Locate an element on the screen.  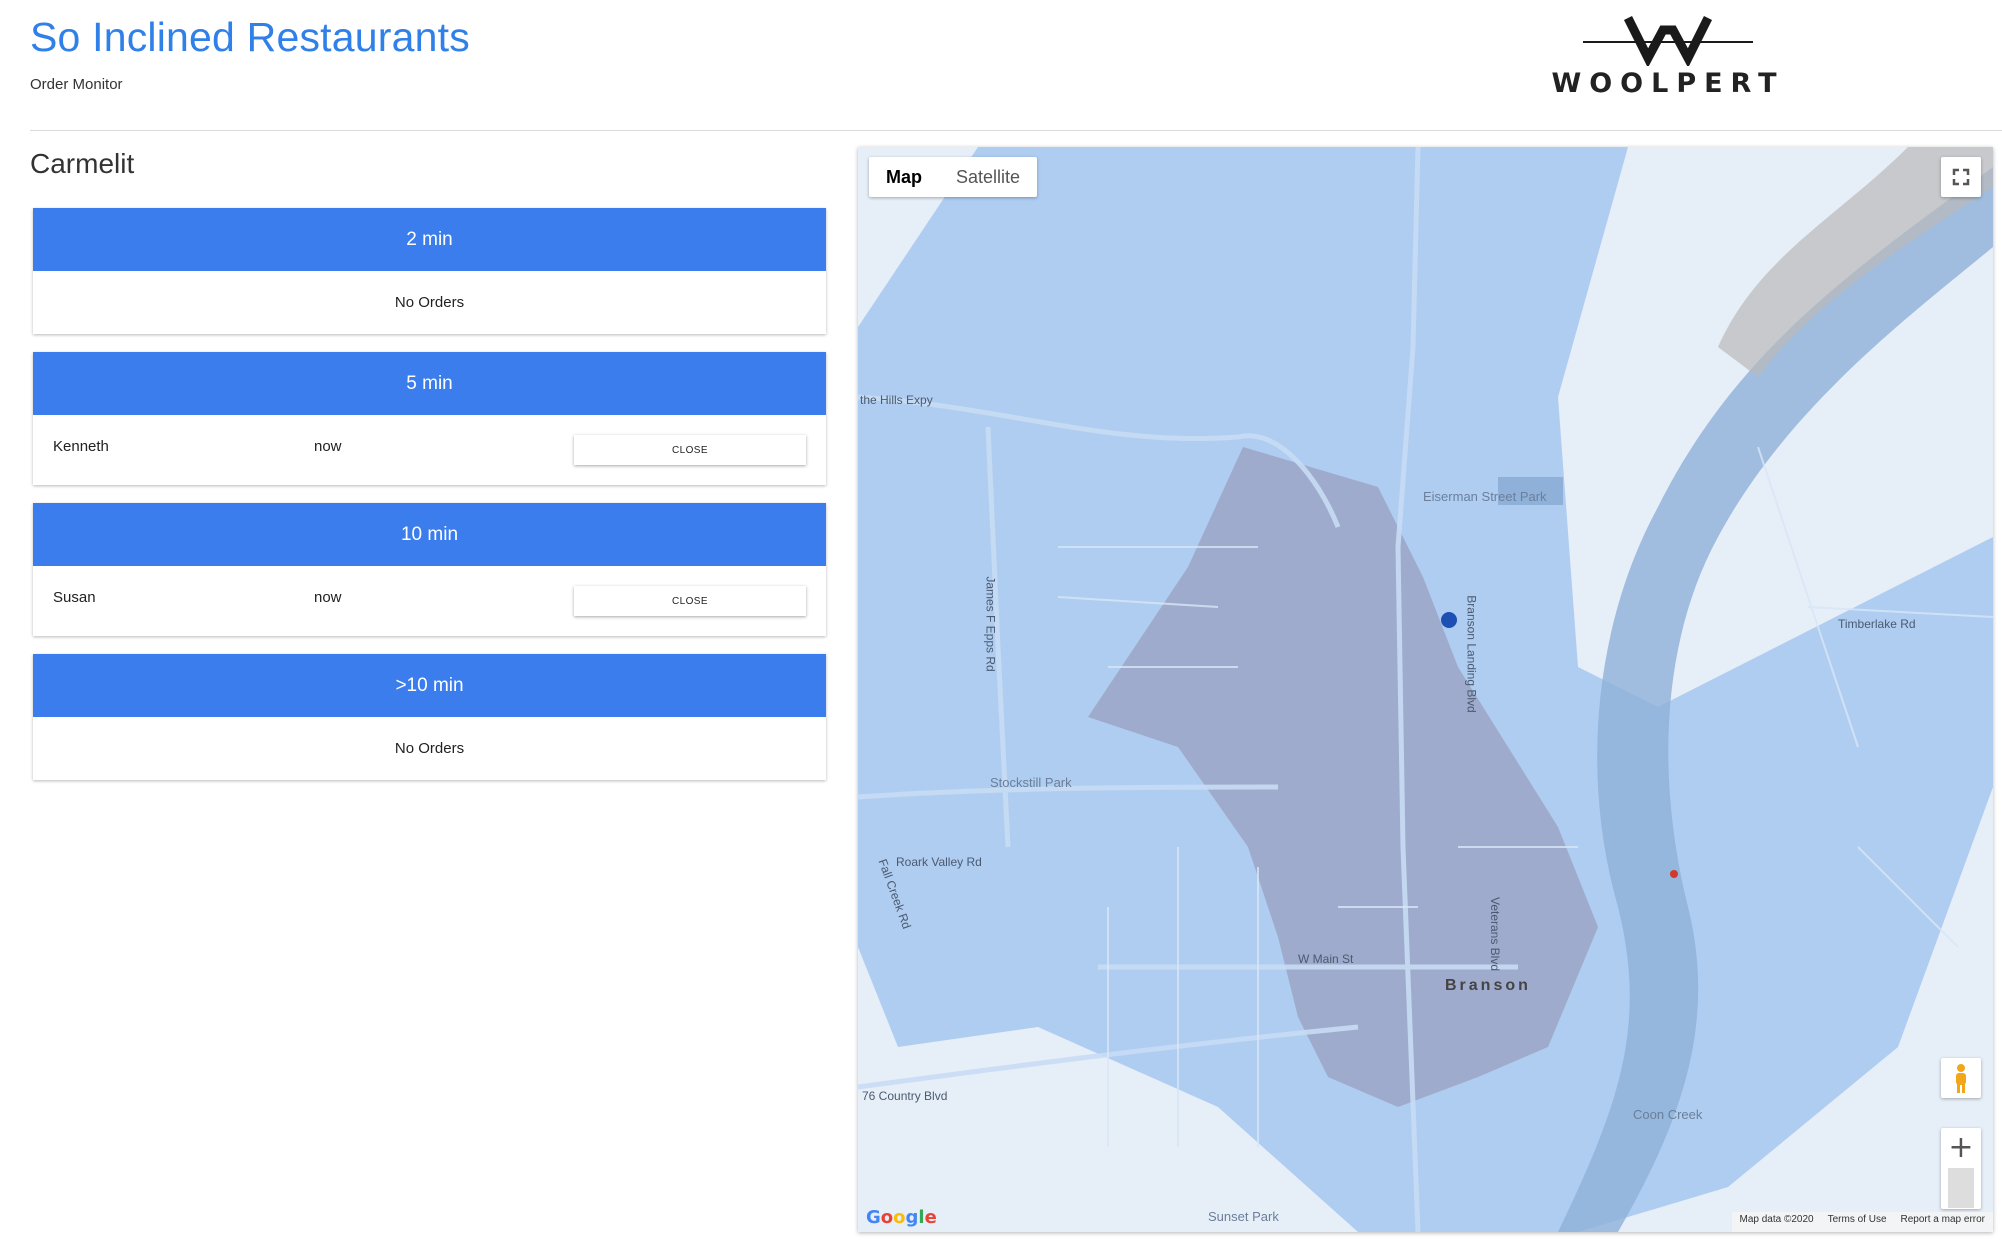
bucket-header: 5 min is located at coordinates (429, 383).